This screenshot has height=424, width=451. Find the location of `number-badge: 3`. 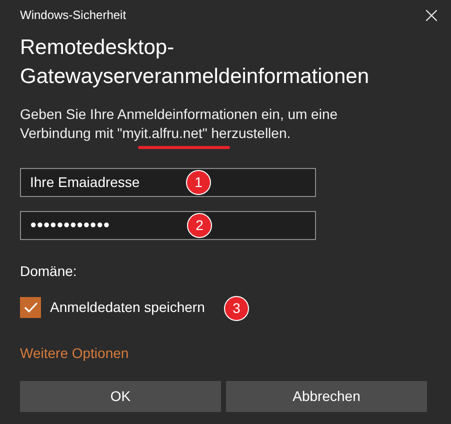

number-badge: 3 is located at coordinates (236, 308).